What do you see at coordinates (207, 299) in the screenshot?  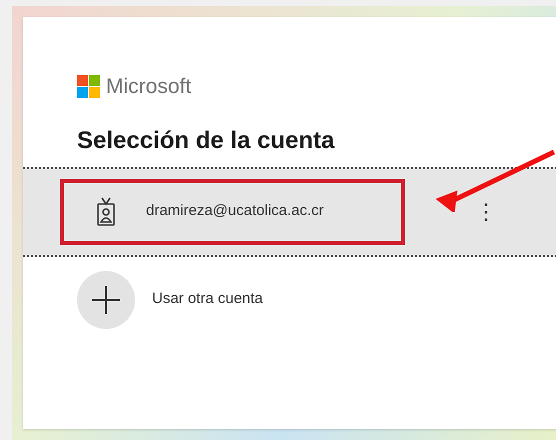 I see `add-account-label: Usar otra cuenta` at bounding box center [207, 299].